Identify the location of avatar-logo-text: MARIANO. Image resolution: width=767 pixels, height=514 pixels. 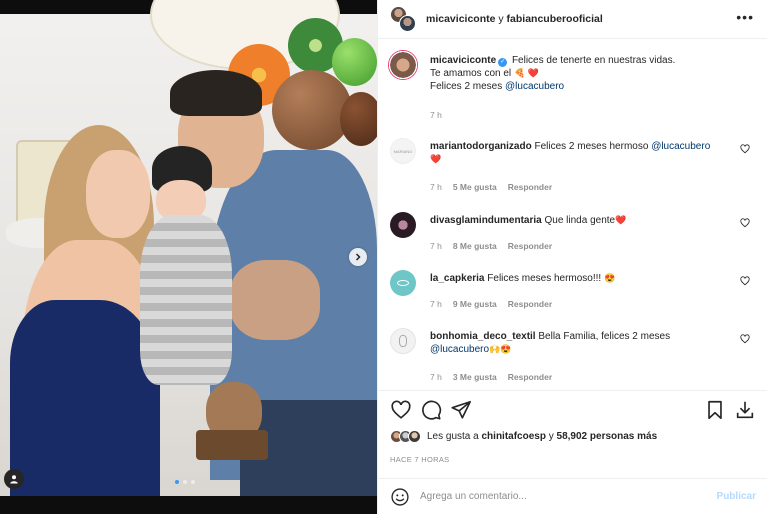
(403, 151).